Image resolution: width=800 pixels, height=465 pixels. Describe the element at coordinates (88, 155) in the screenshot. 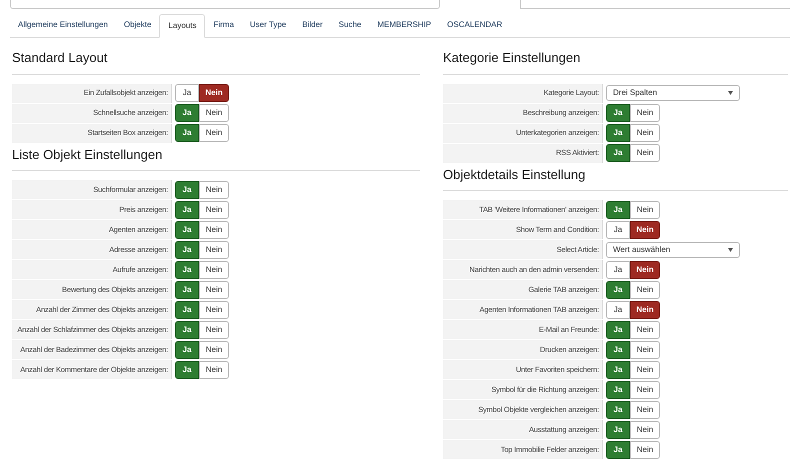

I see `section-heading: Liste Objekt Einstellungen` at that location.